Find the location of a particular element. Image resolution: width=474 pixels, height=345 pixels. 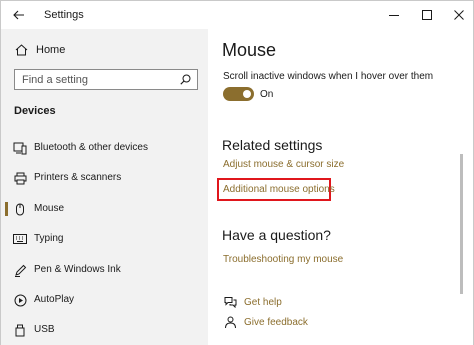

sidebar-item-autoplay: AutoPlay is located at coordinates (104, 300).